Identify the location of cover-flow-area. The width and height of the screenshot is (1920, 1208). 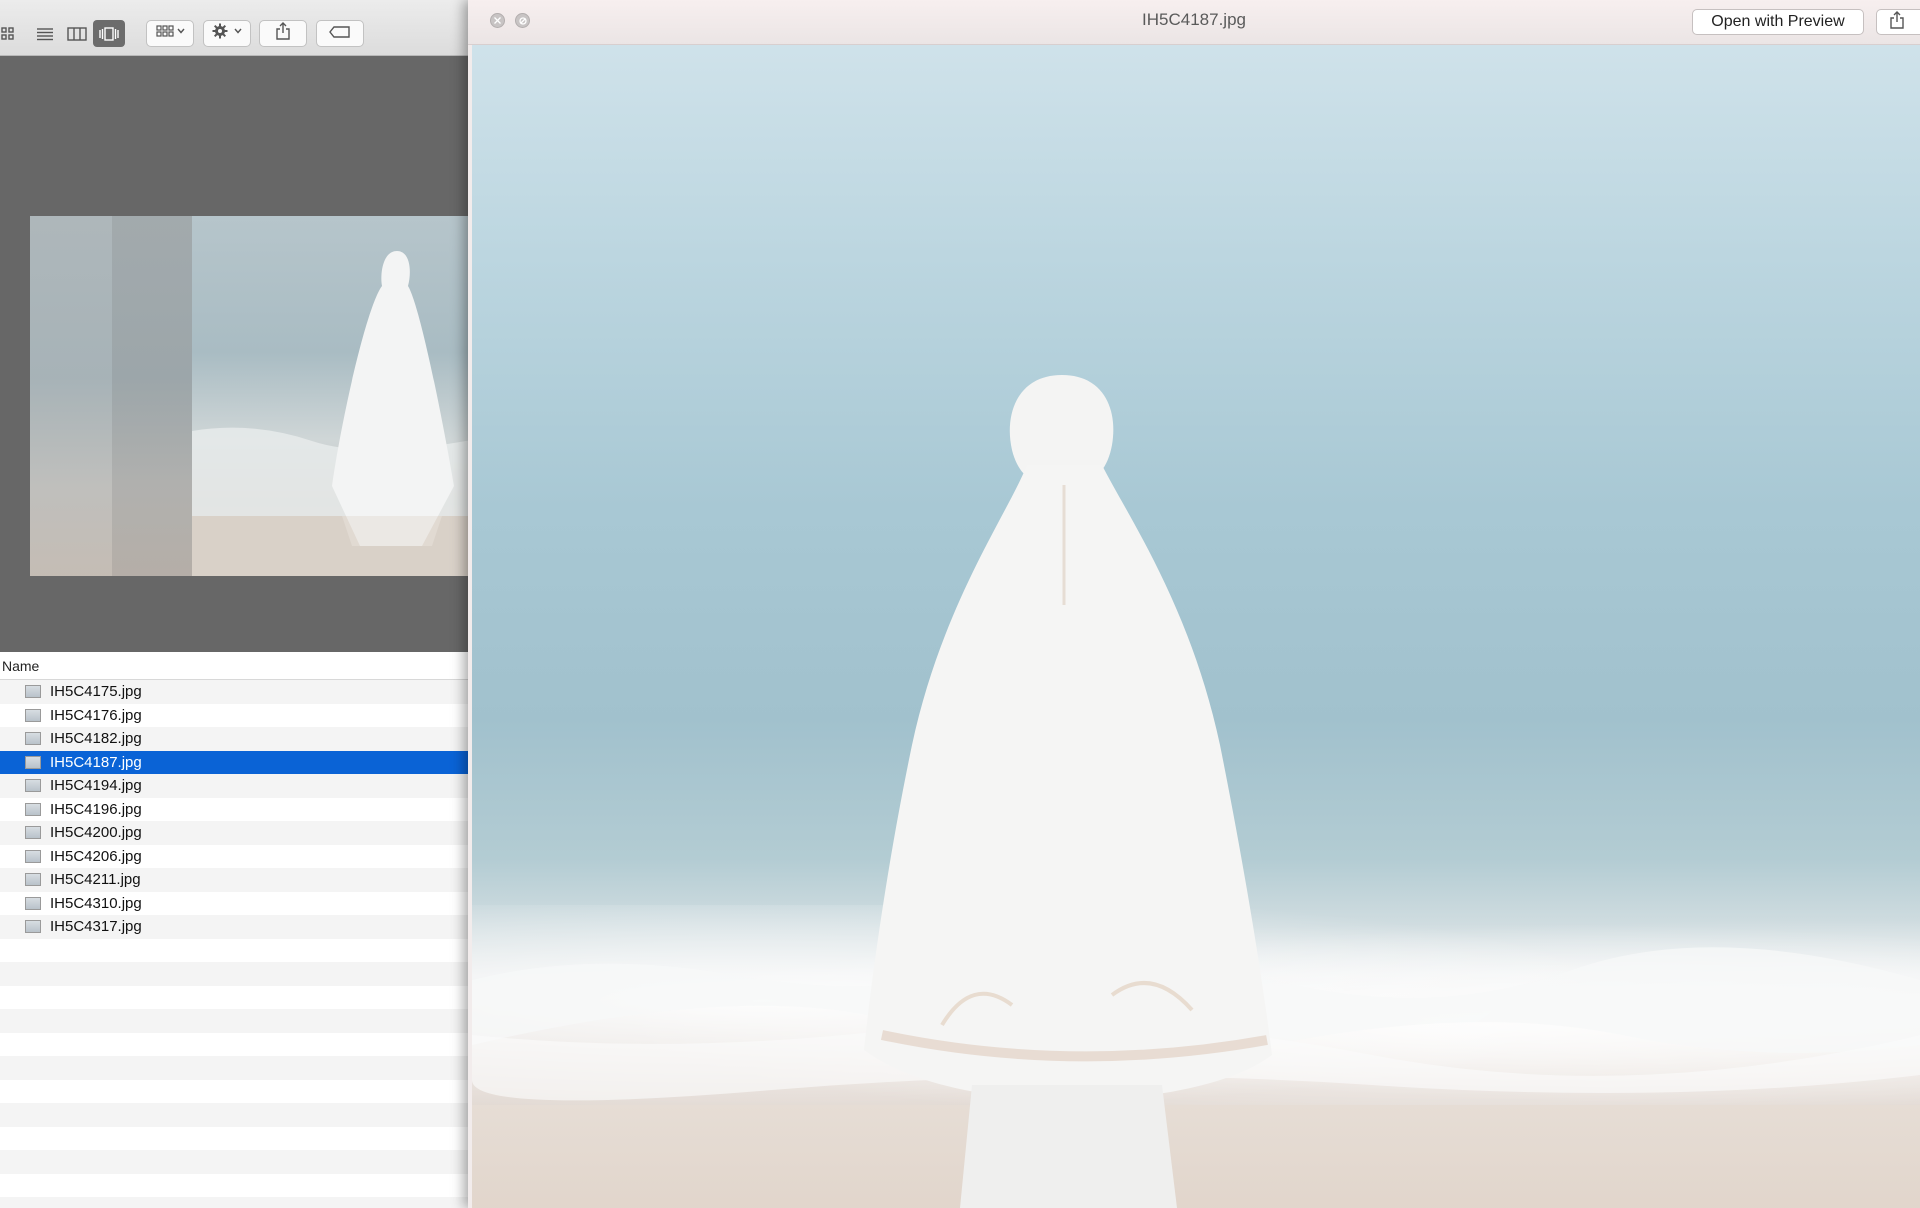
(235, 354).